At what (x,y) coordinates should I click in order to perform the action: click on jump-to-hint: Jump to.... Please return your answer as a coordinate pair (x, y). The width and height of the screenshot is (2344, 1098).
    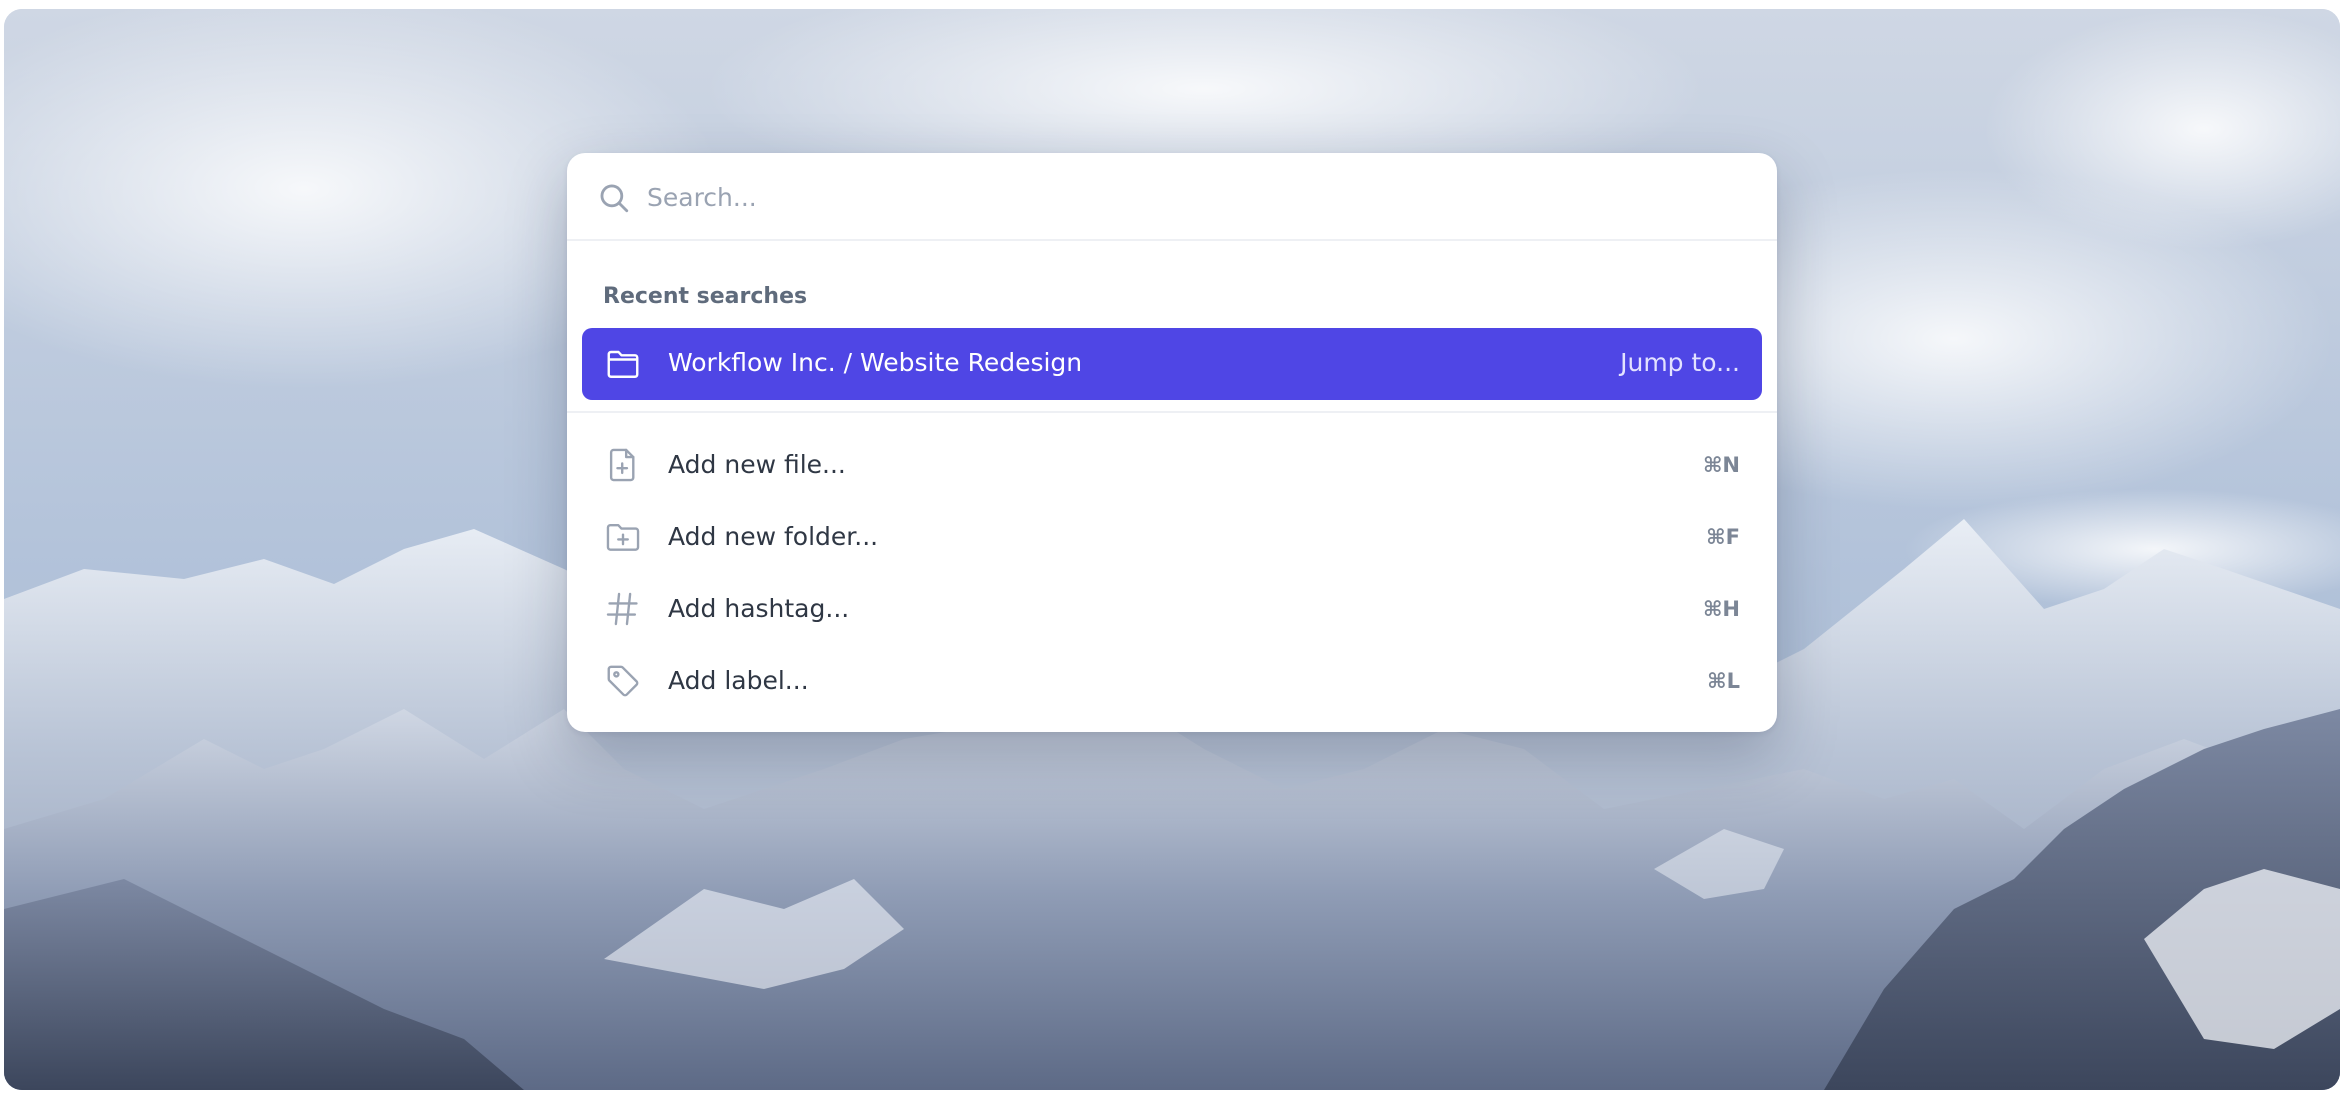
    Looking at the image, I should click on (1680, 362).